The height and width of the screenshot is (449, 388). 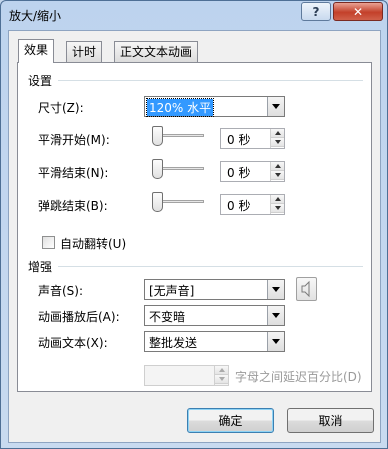 What do you see at coordinates (35, 16) in the screenshot?
I see `window-title: 放大/缩小` at bounding box center [35, 16].